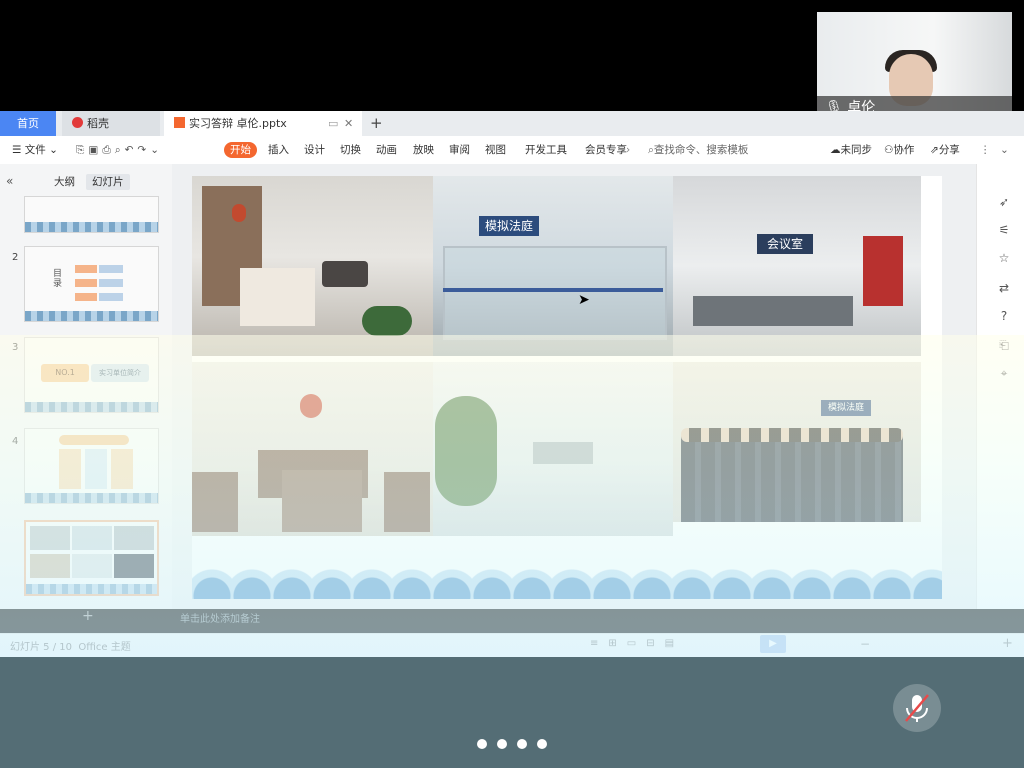 This screenshot has width=1024, height=768. I want to click on new-tab-button: +, so click(376, 123).